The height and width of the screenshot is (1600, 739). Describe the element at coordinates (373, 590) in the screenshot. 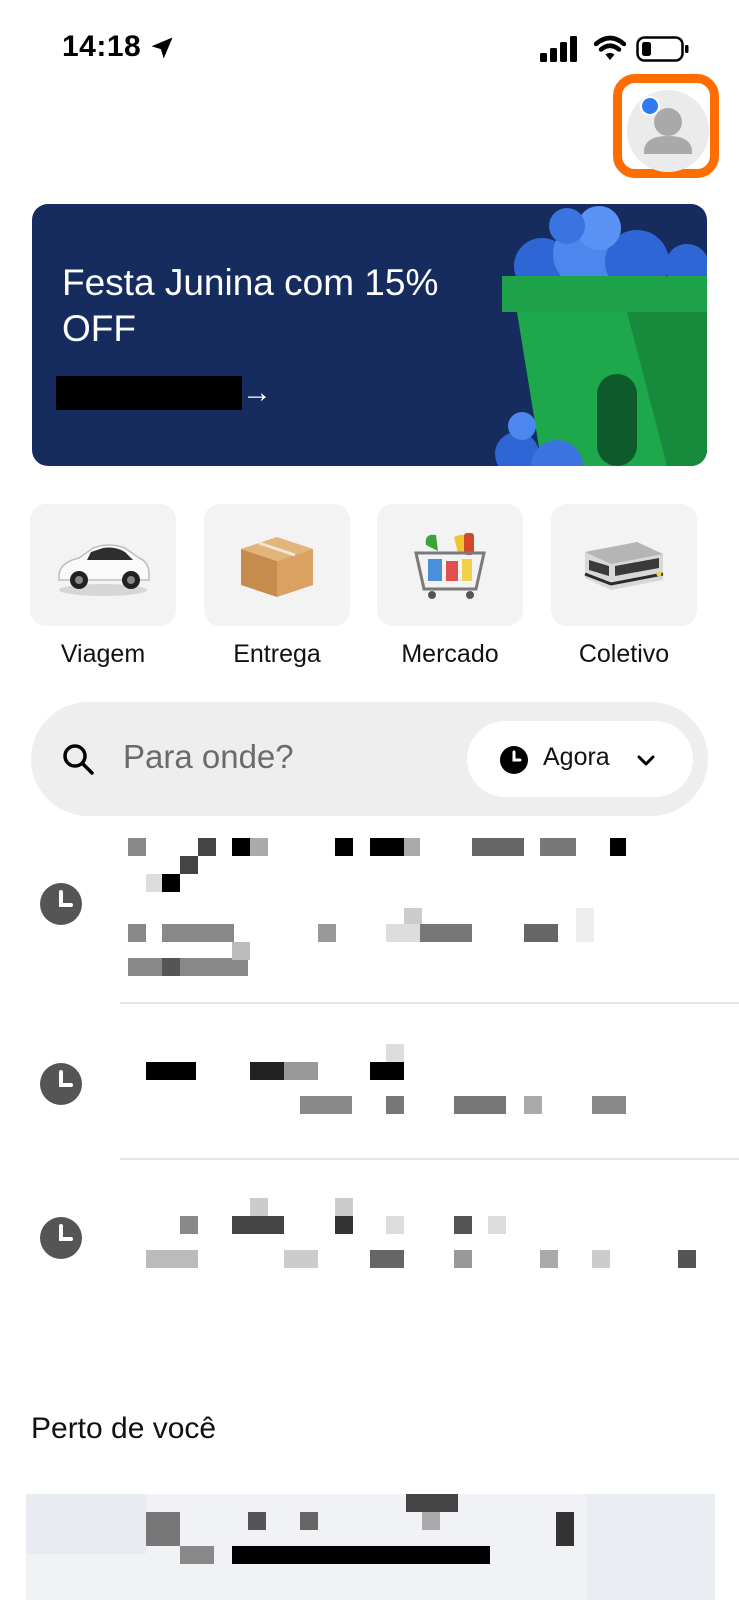

I see `service-shortcuts: Viagem Entrega Mercado Coletivo` at that location.